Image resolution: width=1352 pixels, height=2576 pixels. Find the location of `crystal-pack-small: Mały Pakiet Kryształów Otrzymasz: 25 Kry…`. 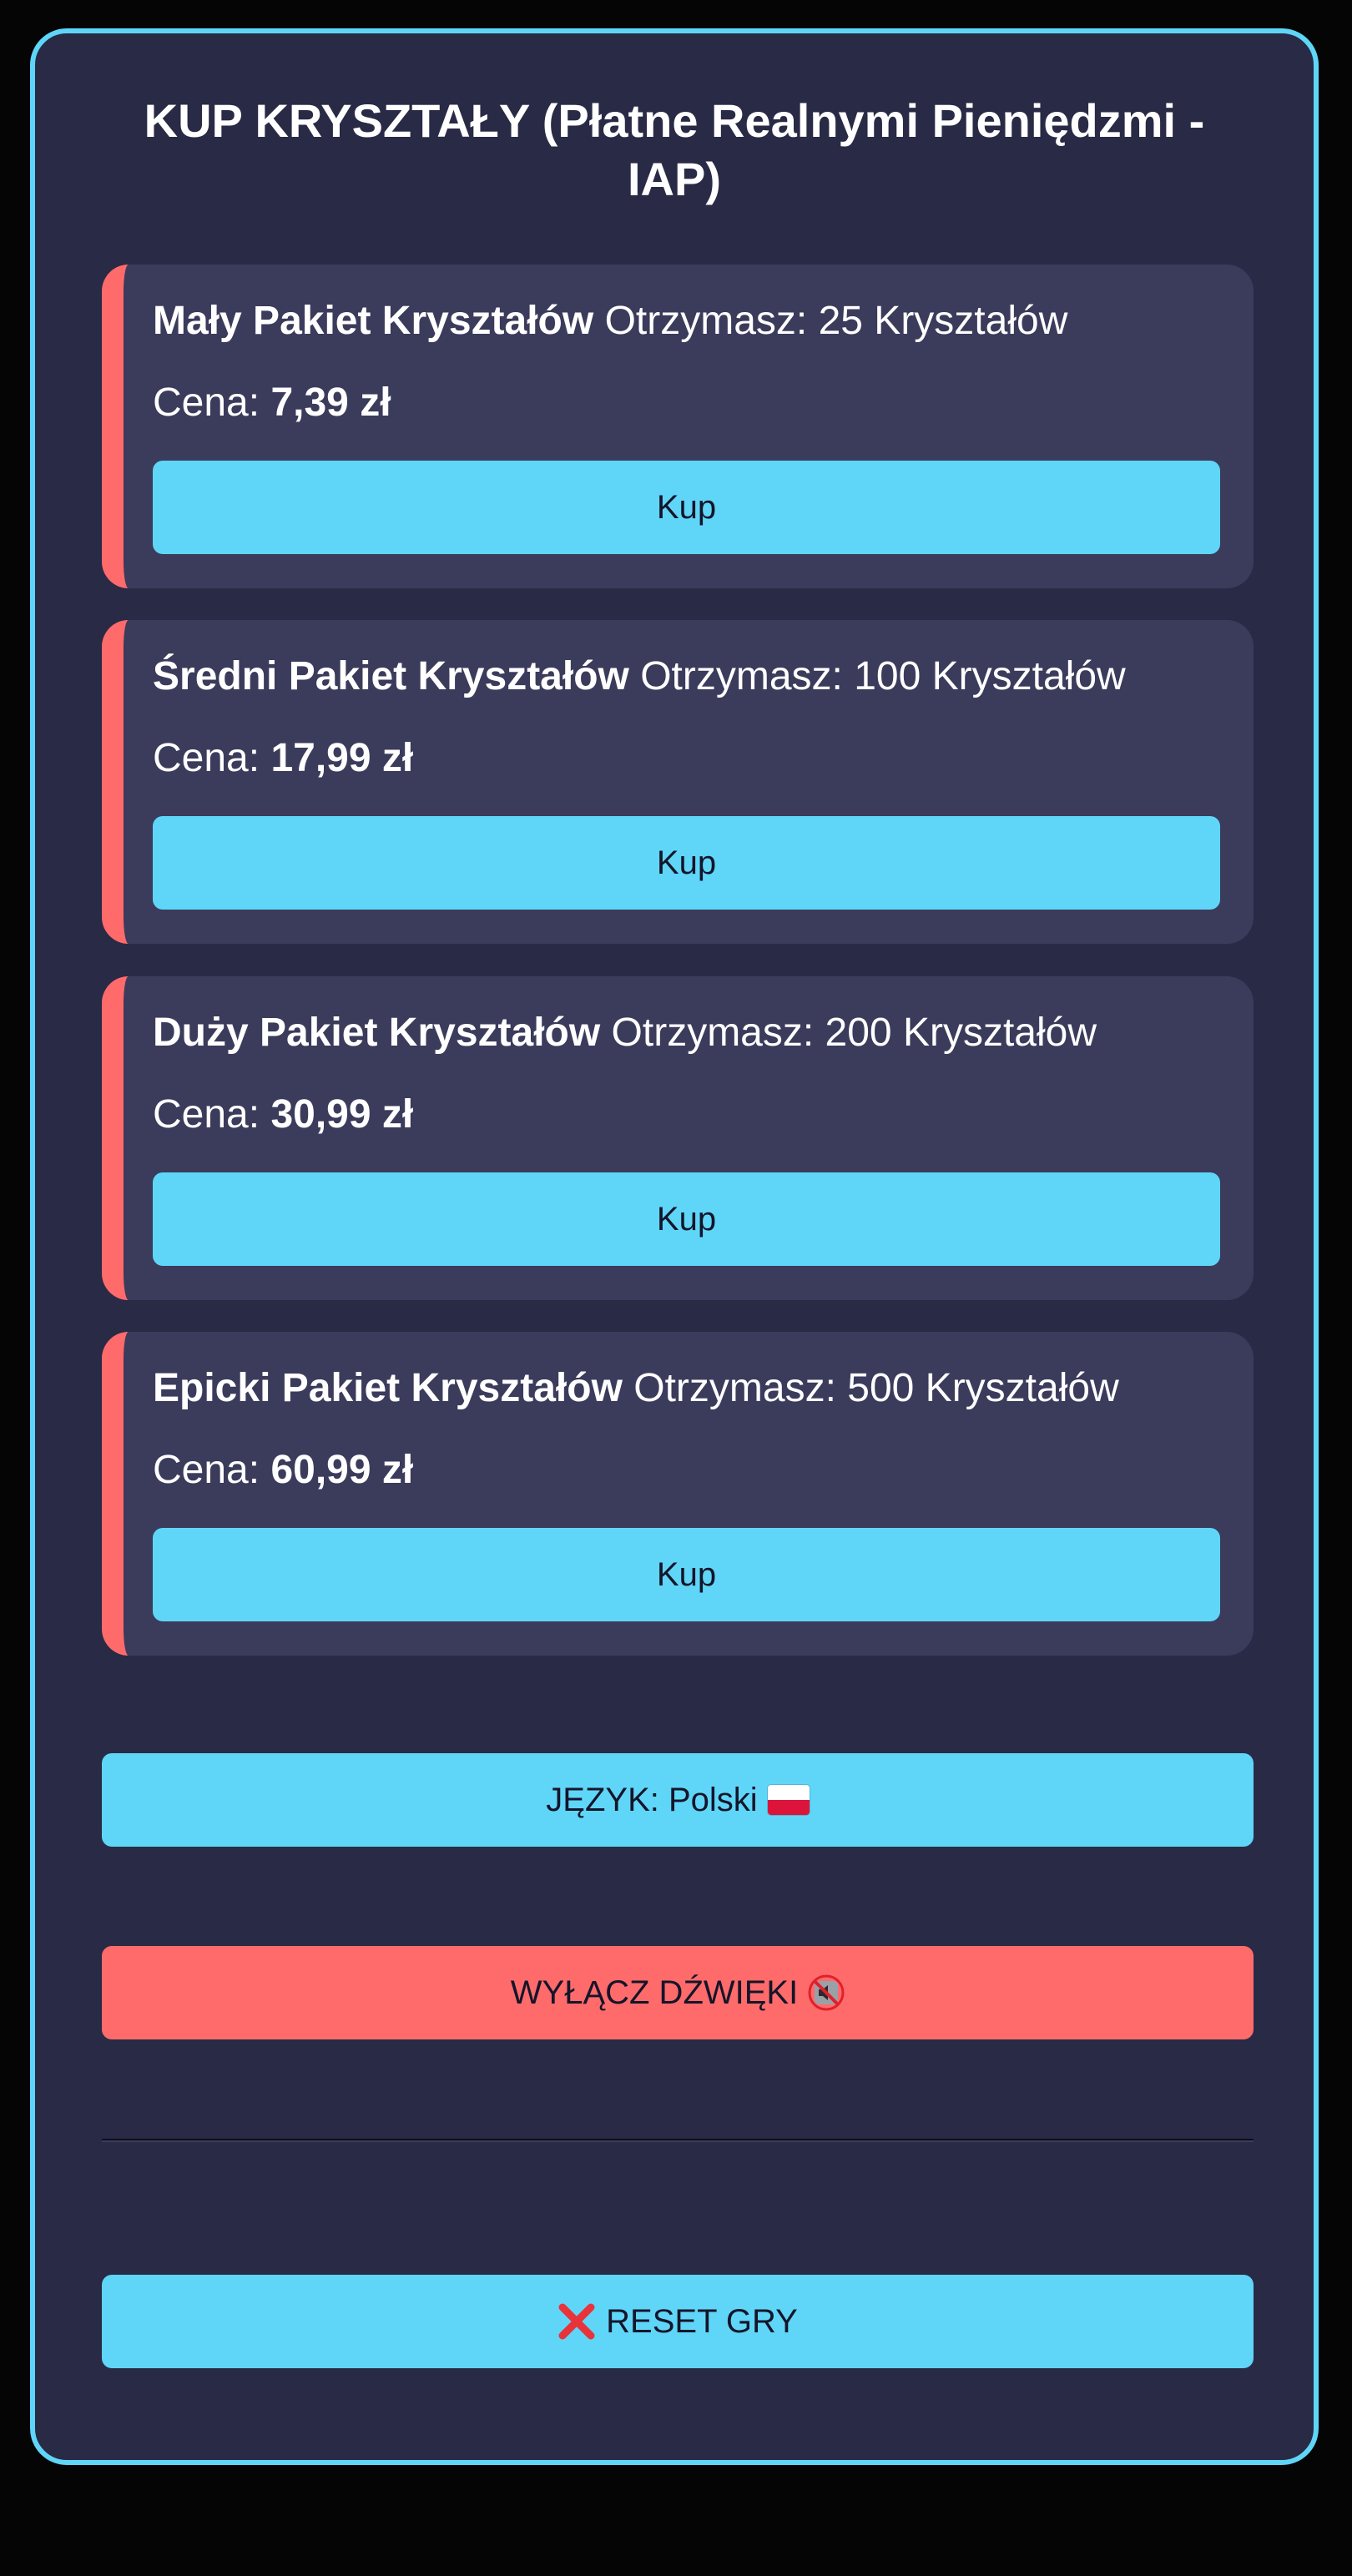

crystal-pack-small: Mały Pakiet Kryształów Otrzymasz: 25 Kry… is located at coordinates (678, 427).